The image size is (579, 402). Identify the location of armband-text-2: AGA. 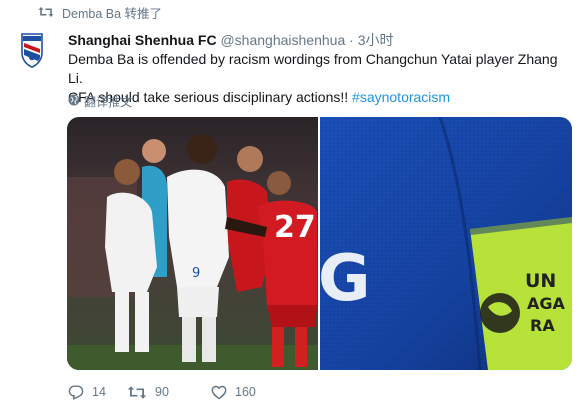
(546, 303).